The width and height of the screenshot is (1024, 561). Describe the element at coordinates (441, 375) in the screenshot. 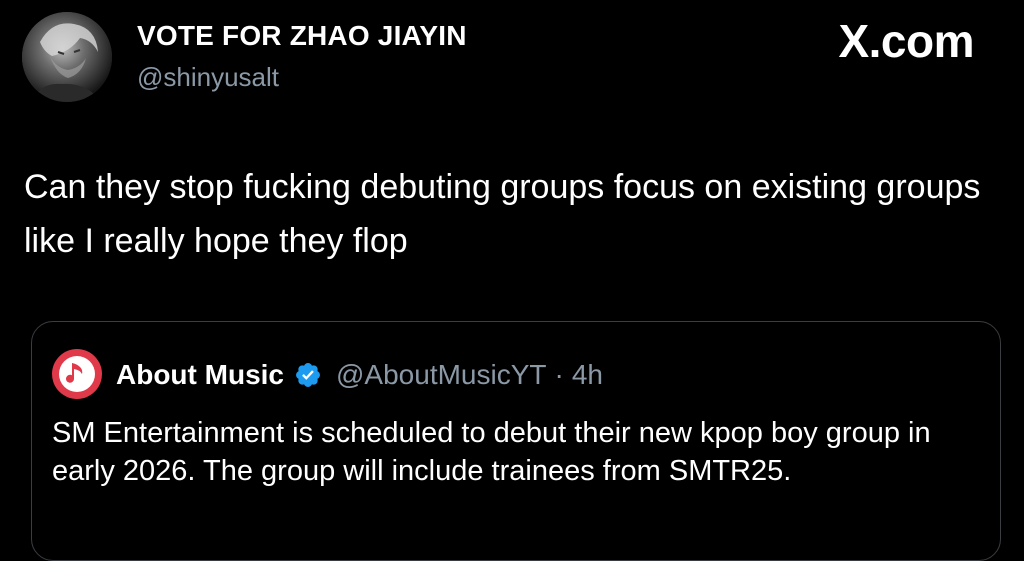

I see `quoted-author-handle: @AboutMusicYT` at that location.